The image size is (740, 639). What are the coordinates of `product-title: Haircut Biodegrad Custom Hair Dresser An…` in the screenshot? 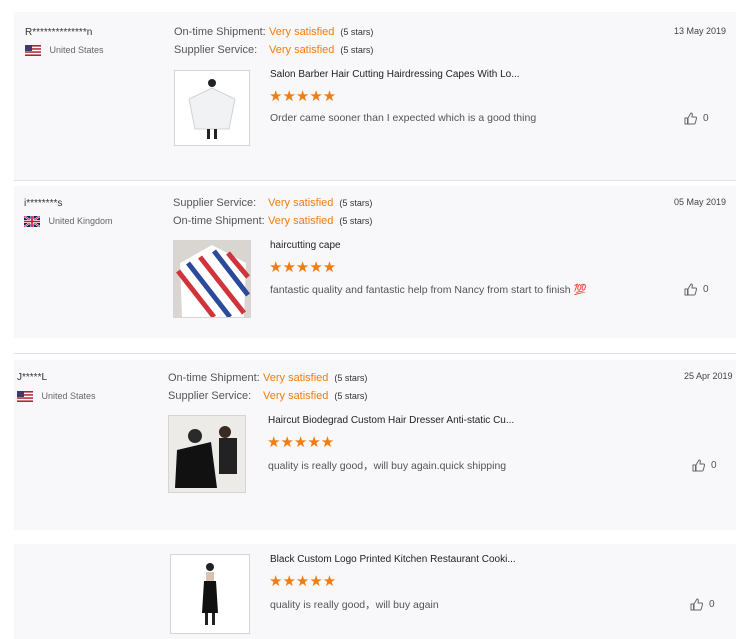 It's located at (391, 420).